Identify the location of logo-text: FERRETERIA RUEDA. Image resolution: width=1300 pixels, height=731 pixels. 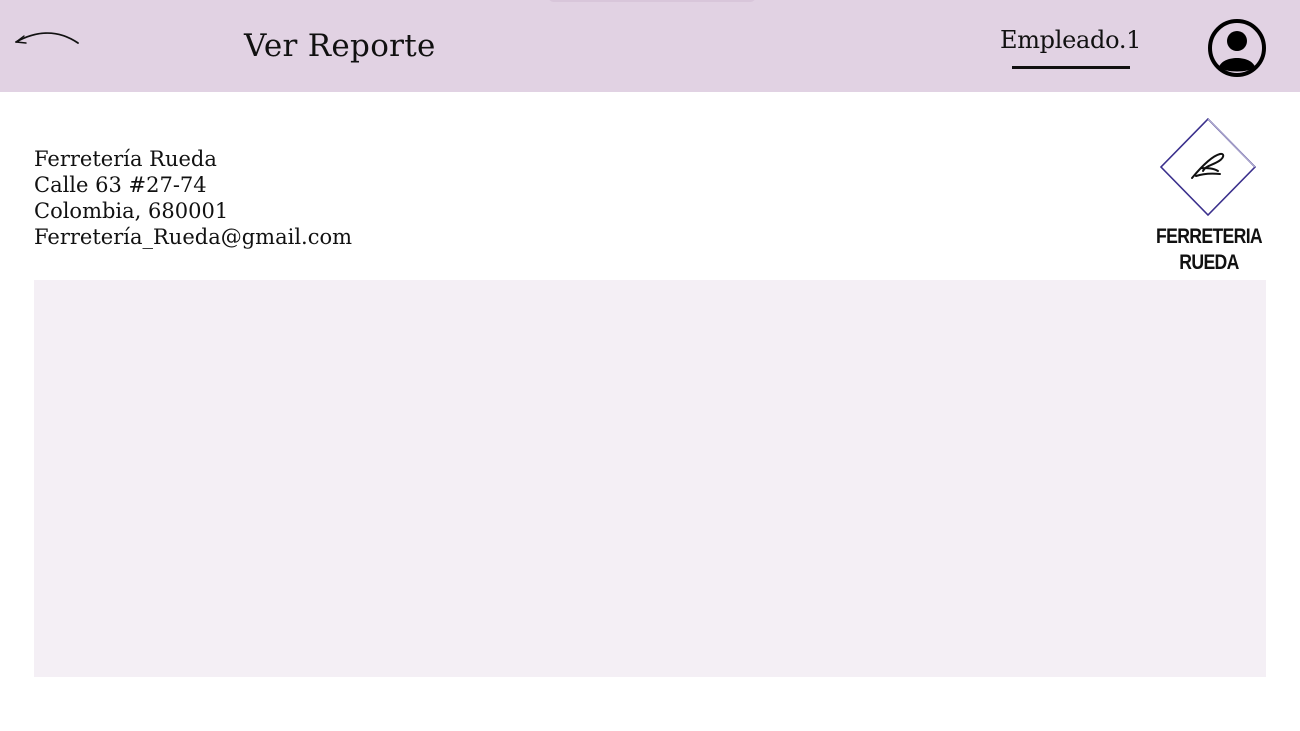
(1209, 249).